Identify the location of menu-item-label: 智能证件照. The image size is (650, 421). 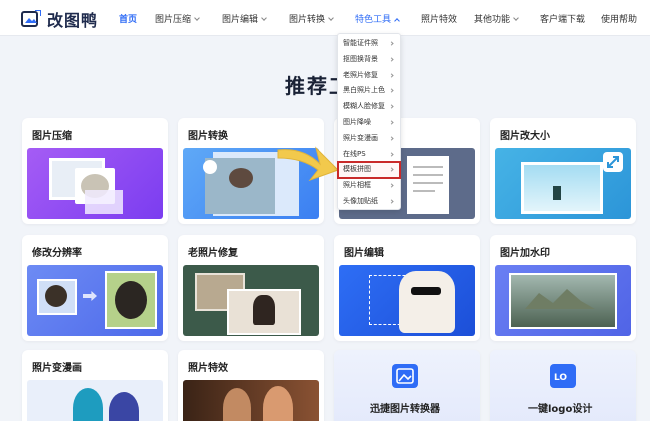
(360, 43).